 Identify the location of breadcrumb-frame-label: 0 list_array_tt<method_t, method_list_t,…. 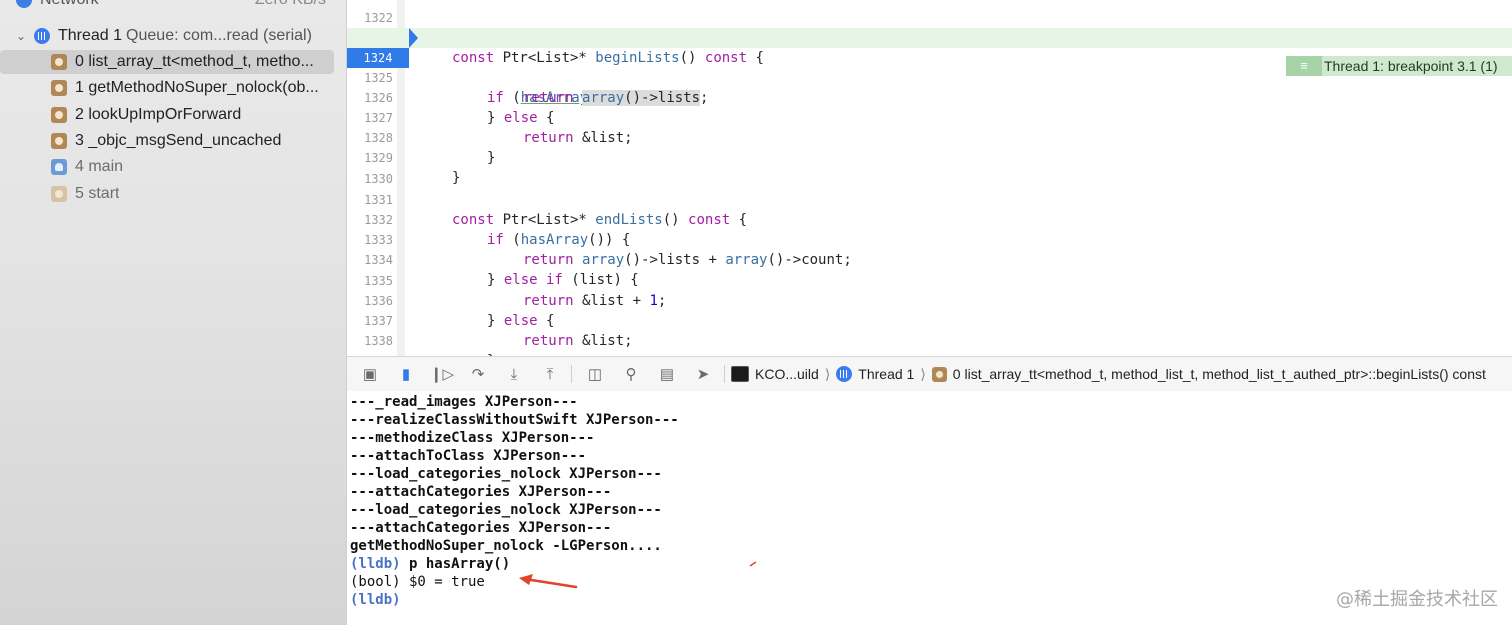
(1219, 374).